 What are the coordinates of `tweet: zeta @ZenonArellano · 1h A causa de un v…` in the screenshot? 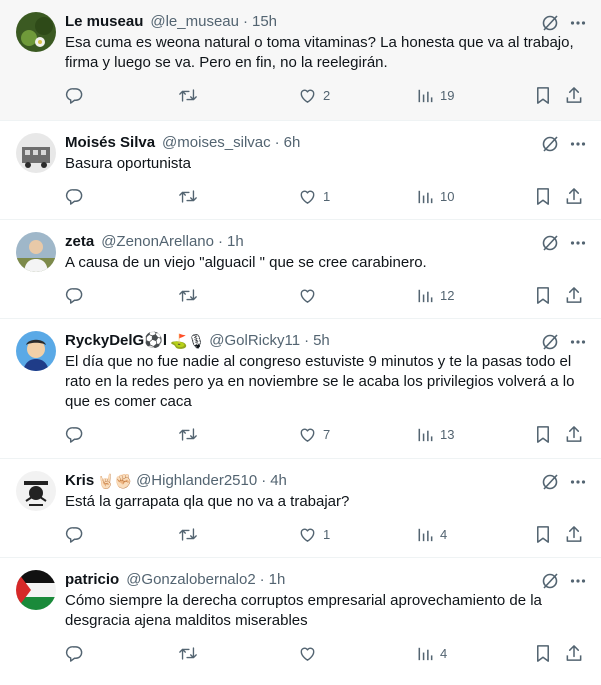 It's located at (300, 269).